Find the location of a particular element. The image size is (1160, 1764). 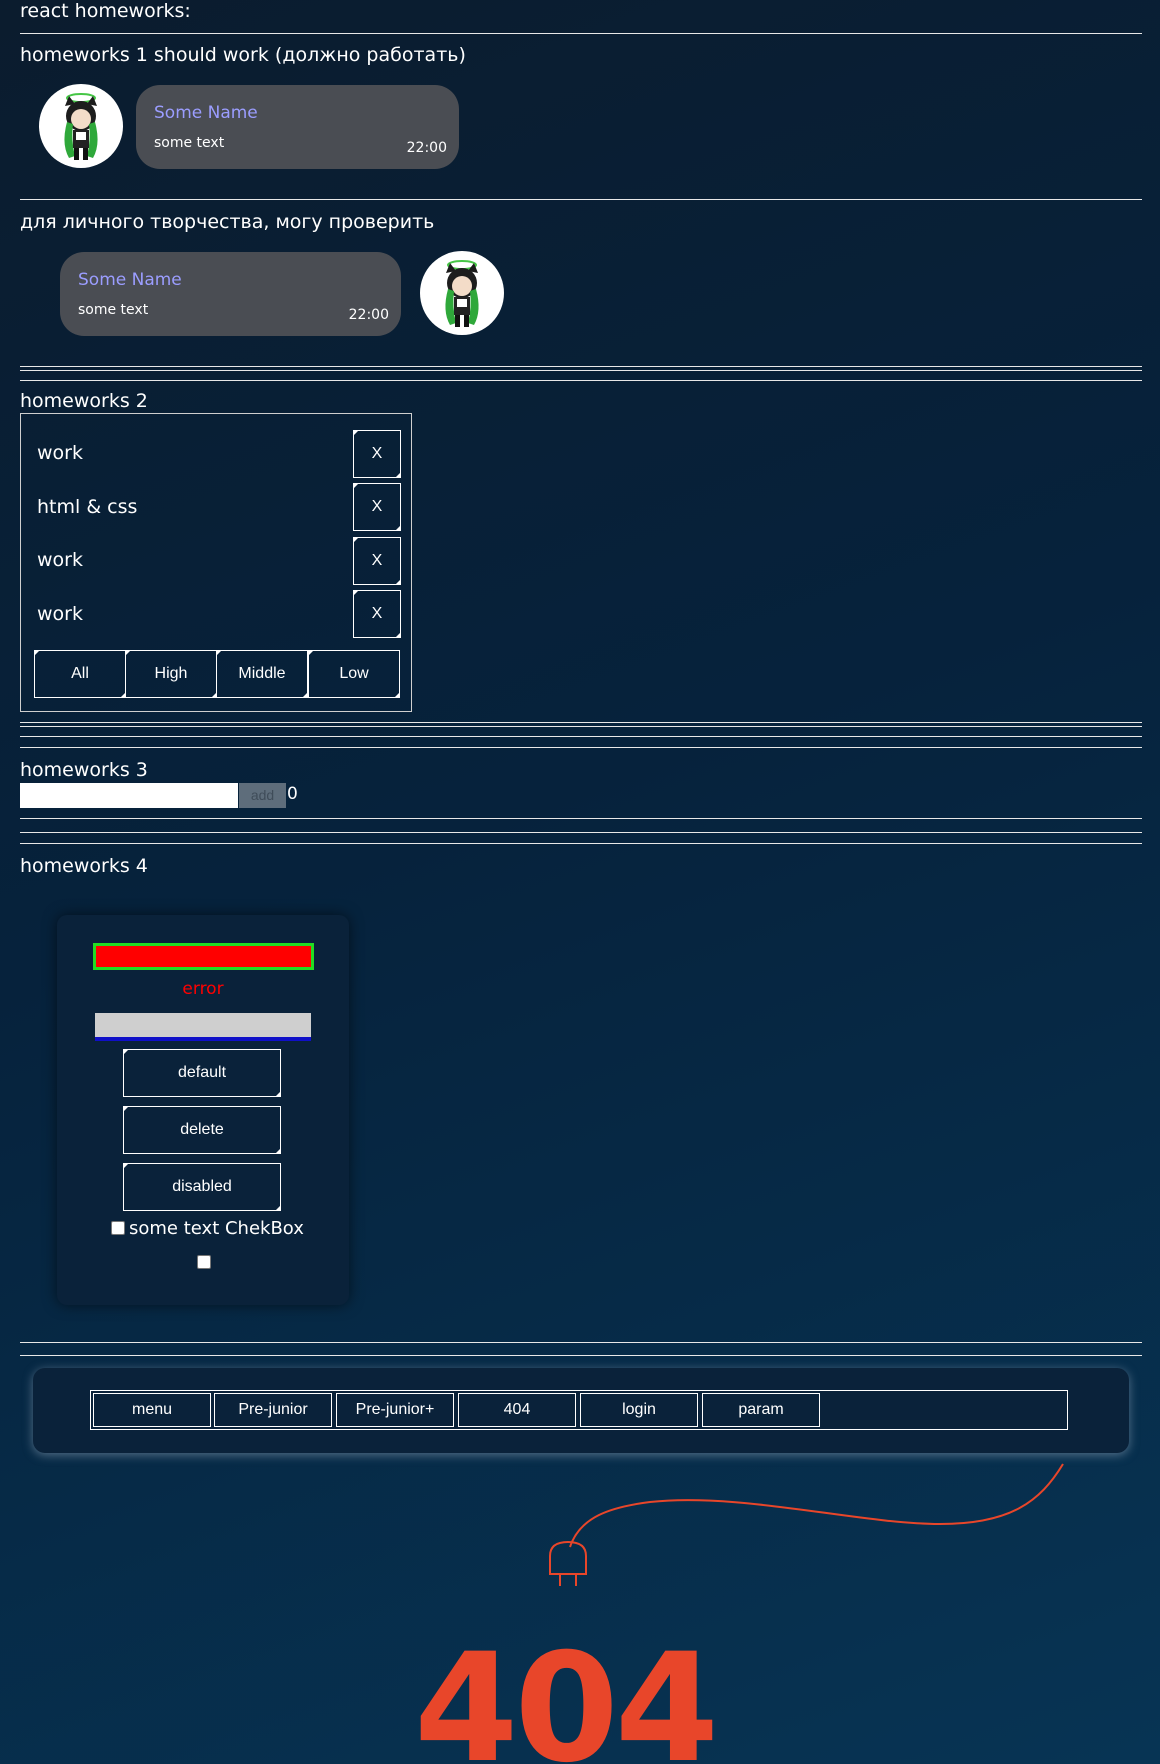

hw1-creative-title: для личного творчества, могу проверить is located at coordinates (227, 222).